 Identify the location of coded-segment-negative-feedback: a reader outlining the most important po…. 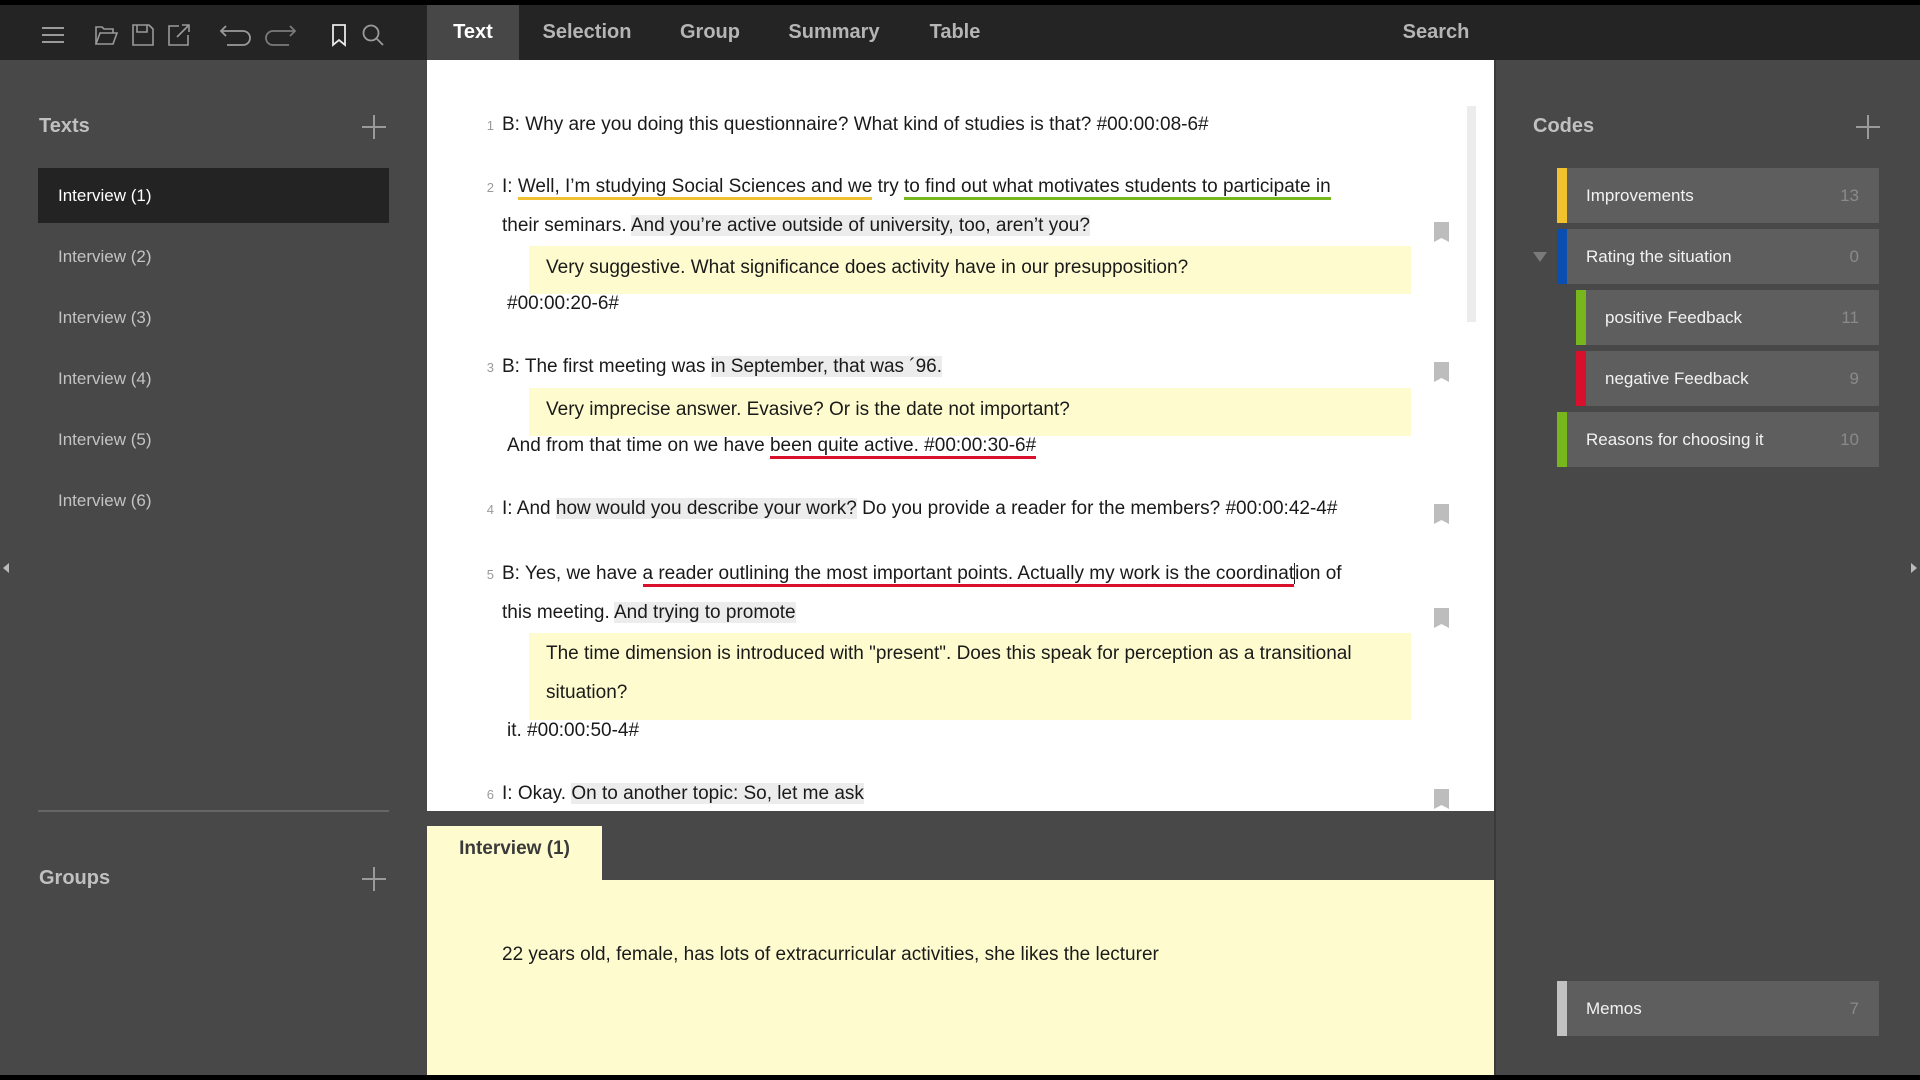
(968, 575).